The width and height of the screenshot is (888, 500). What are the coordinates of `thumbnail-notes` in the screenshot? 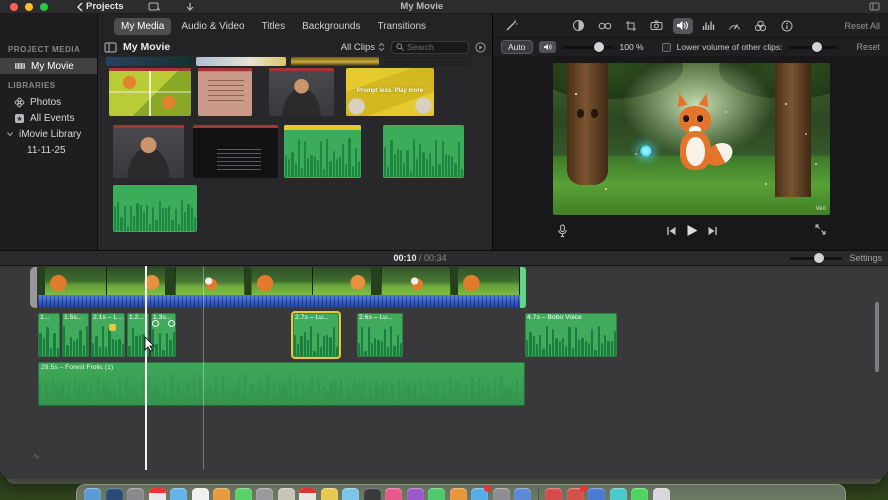 It's located at (225, 92).